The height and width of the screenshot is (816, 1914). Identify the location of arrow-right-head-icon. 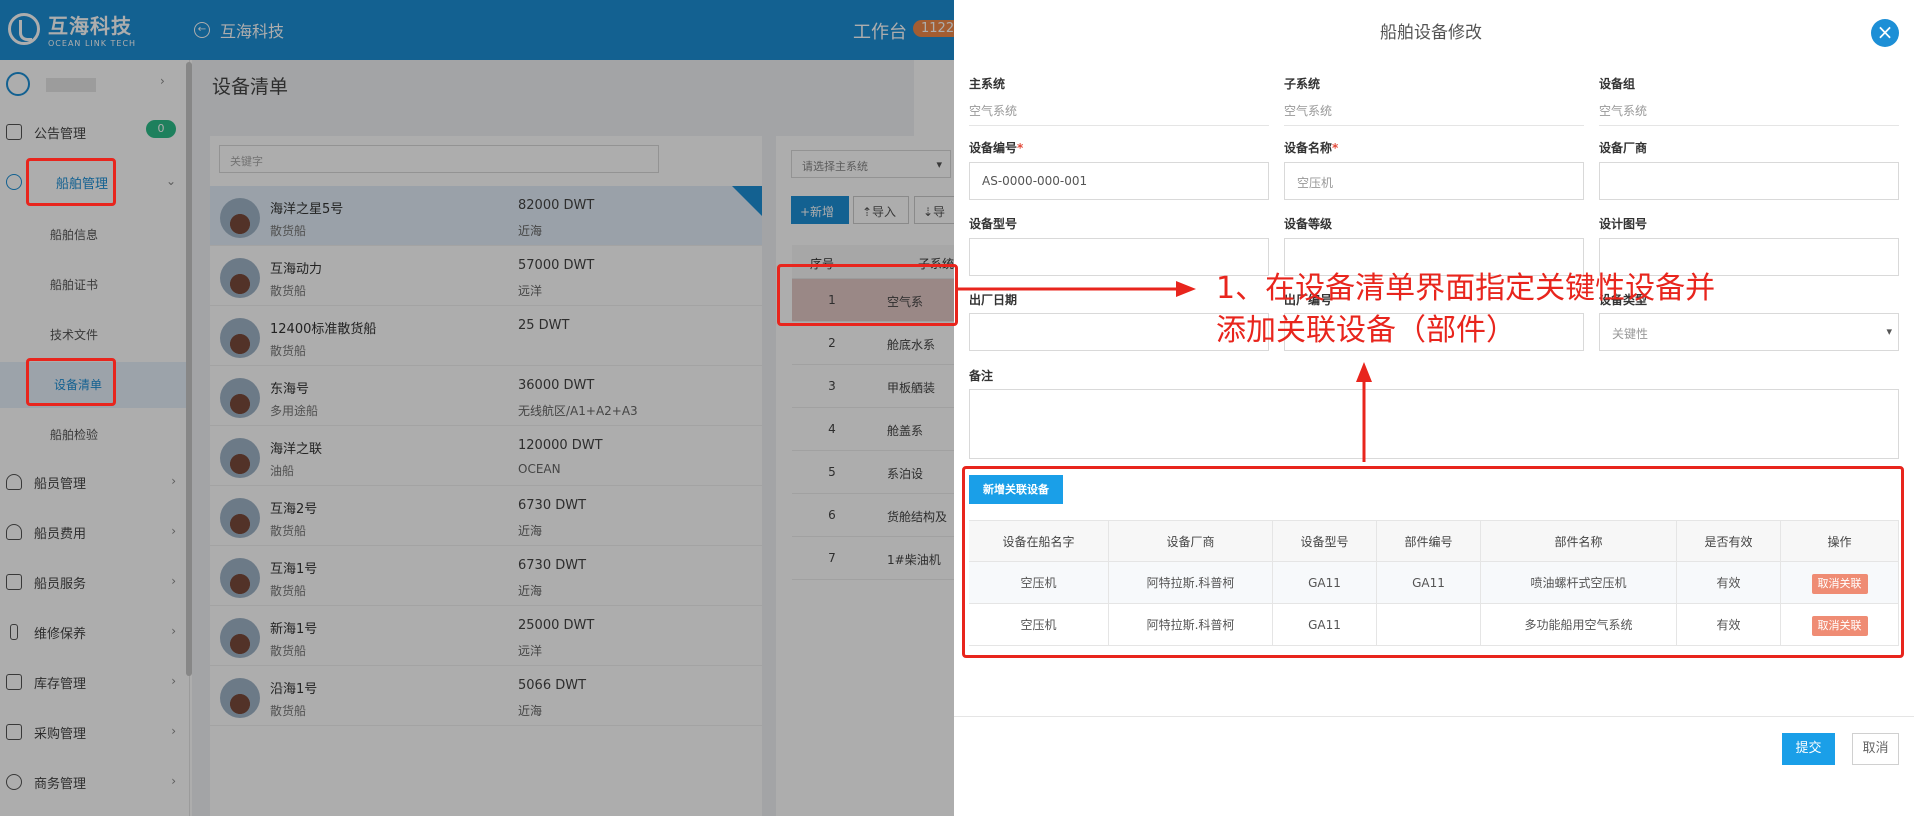
(1186, 289).